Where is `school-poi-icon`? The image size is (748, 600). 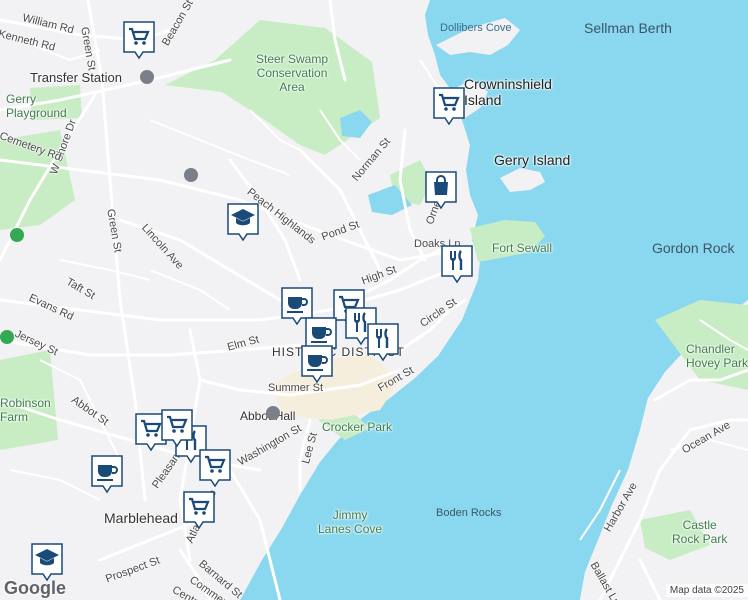
school-poi-icon is located at coordinates (191, 175).